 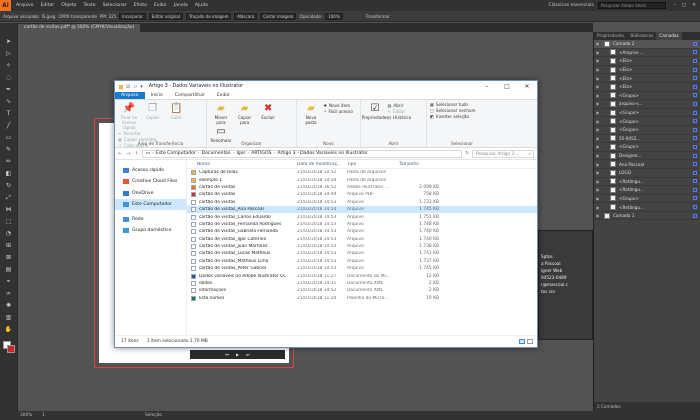 I want to click on scale-icon: ⤢, so click(x=8, y=197).